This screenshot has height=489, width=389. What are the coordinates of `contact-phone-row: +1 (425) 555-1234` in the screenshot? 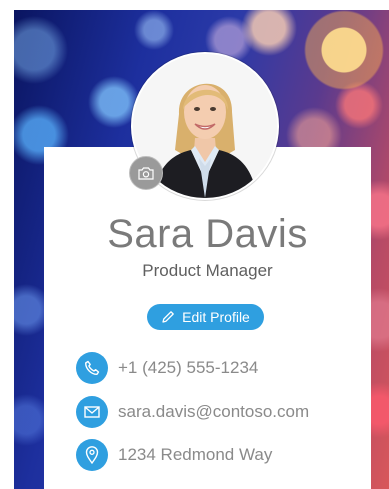 It's located at (167, 368).